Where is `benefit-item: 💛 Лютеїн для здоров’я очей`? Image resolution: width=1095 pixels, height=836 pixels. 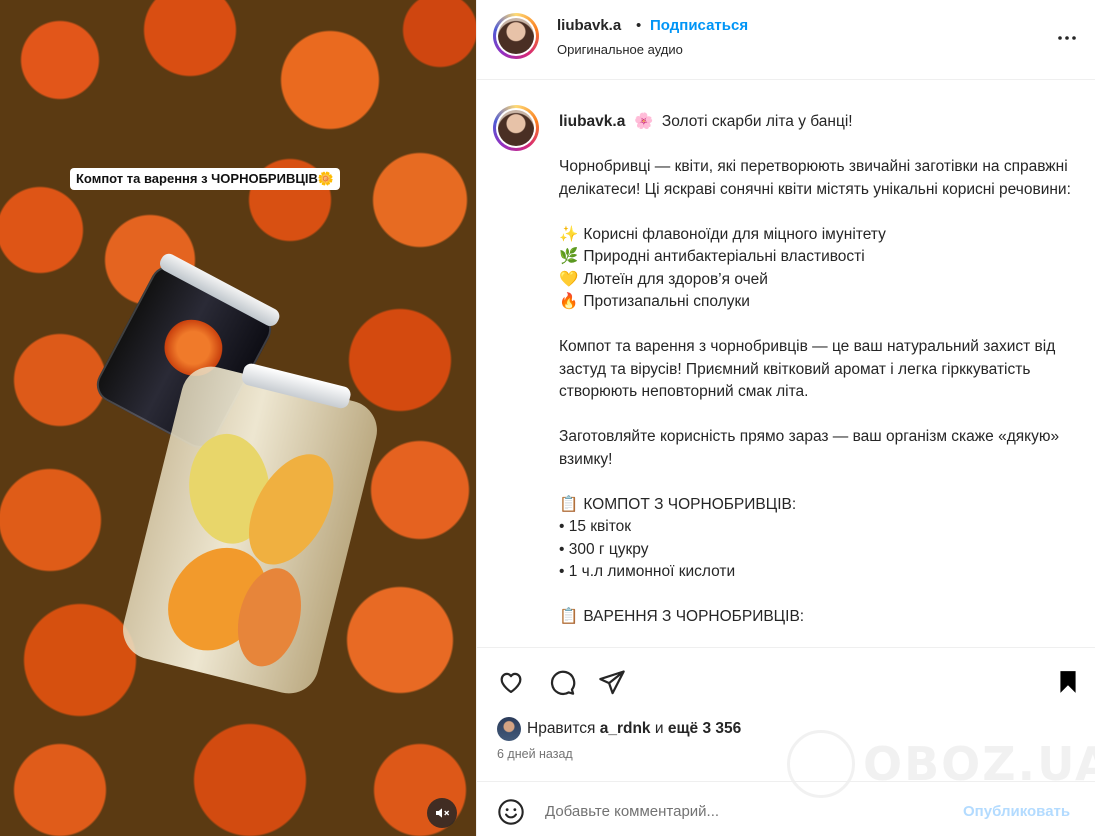
benefit-item: 💛 Лютеїн для здоров’я очей is located at coordinates (819, 280).